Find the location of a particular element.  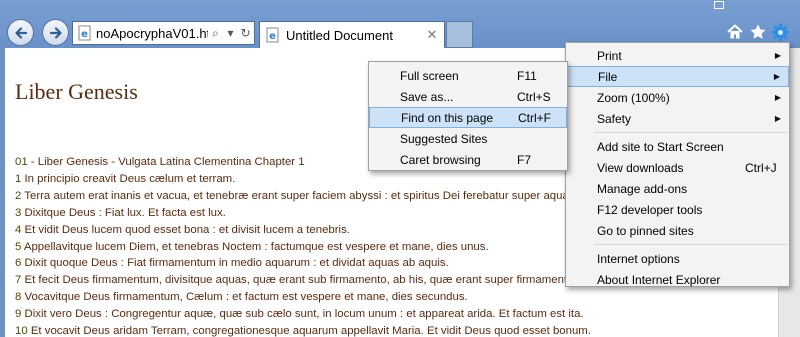

menu-item-label: Suggested Sites is located at coordinates (444, 138).